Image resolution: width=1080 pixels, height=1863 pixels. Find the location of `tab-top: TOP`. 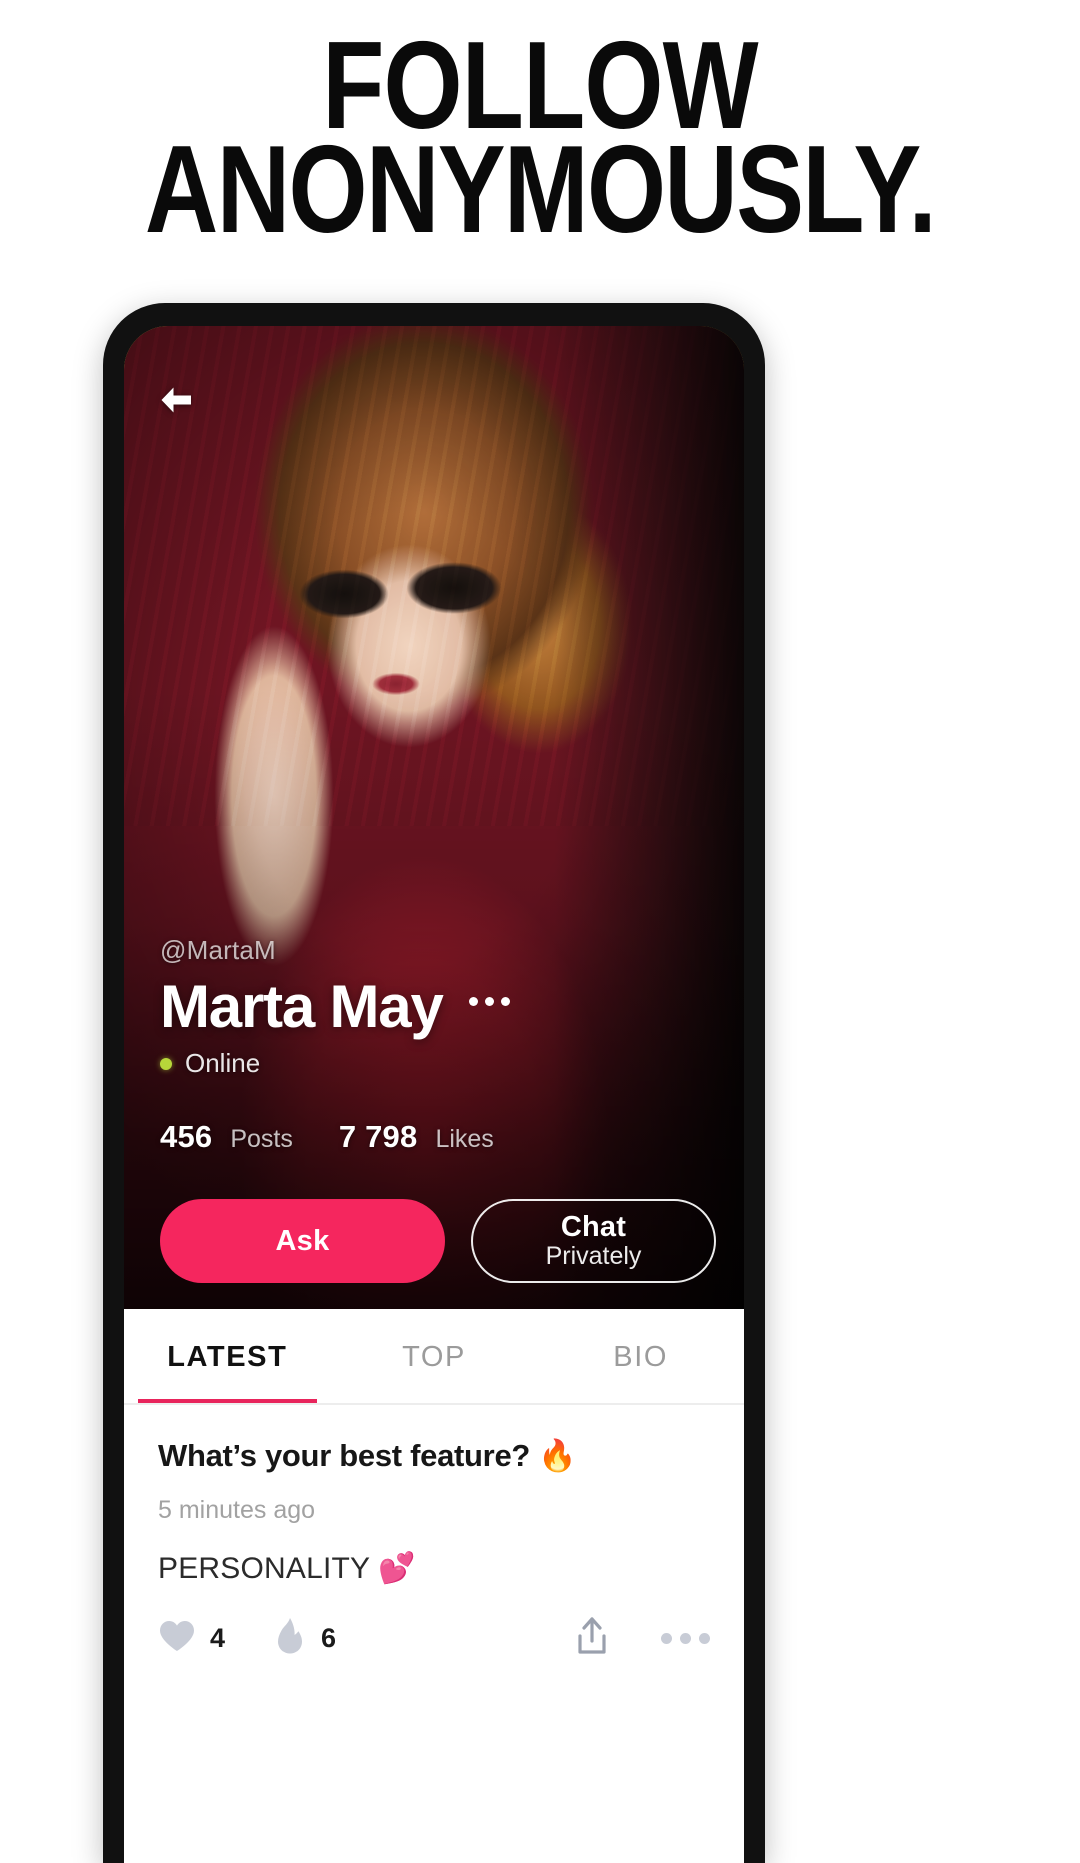

tab-top: TOP is located at coordinates (434, 1357).